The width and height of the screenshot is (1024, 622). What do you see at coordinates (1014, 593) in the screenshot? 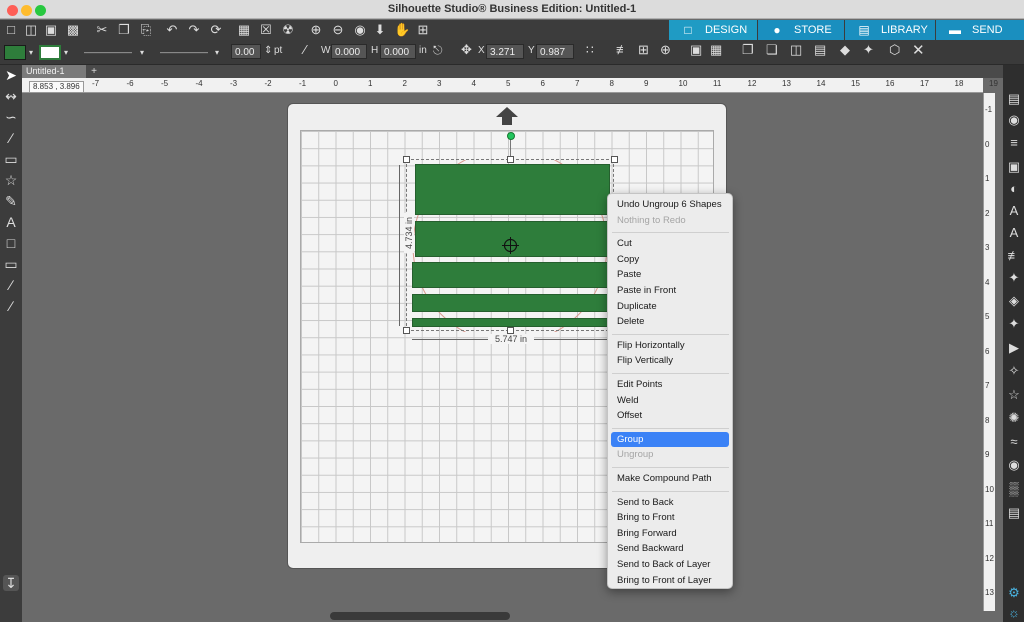
I see `settings-icon: ⚙` at bounding box center [1014, 593].